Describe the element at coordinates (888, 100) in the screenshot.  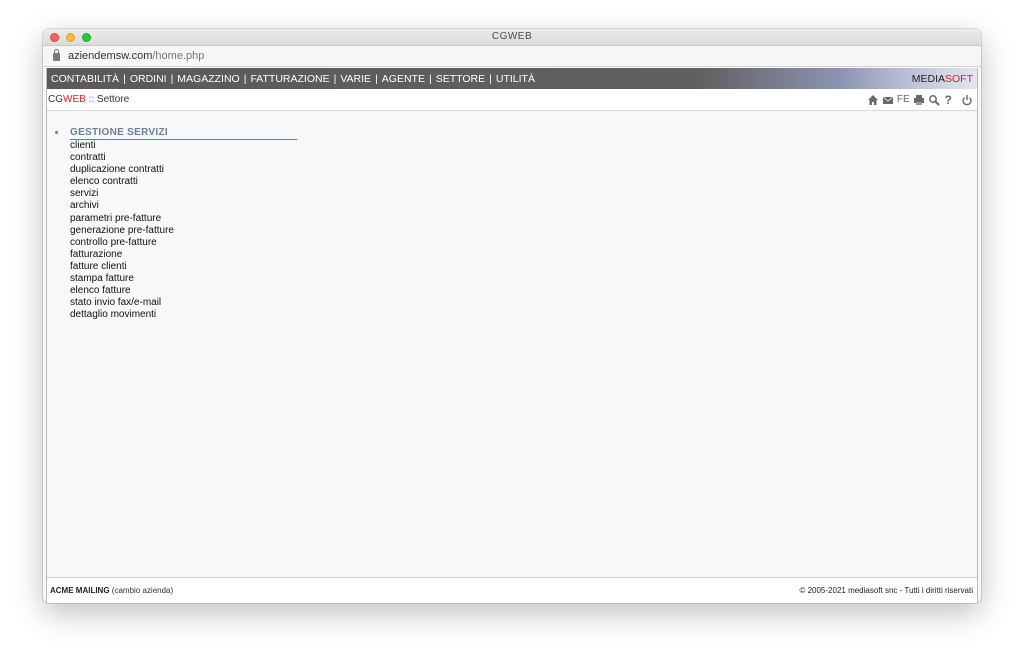
I see `mail-icon` at that location.